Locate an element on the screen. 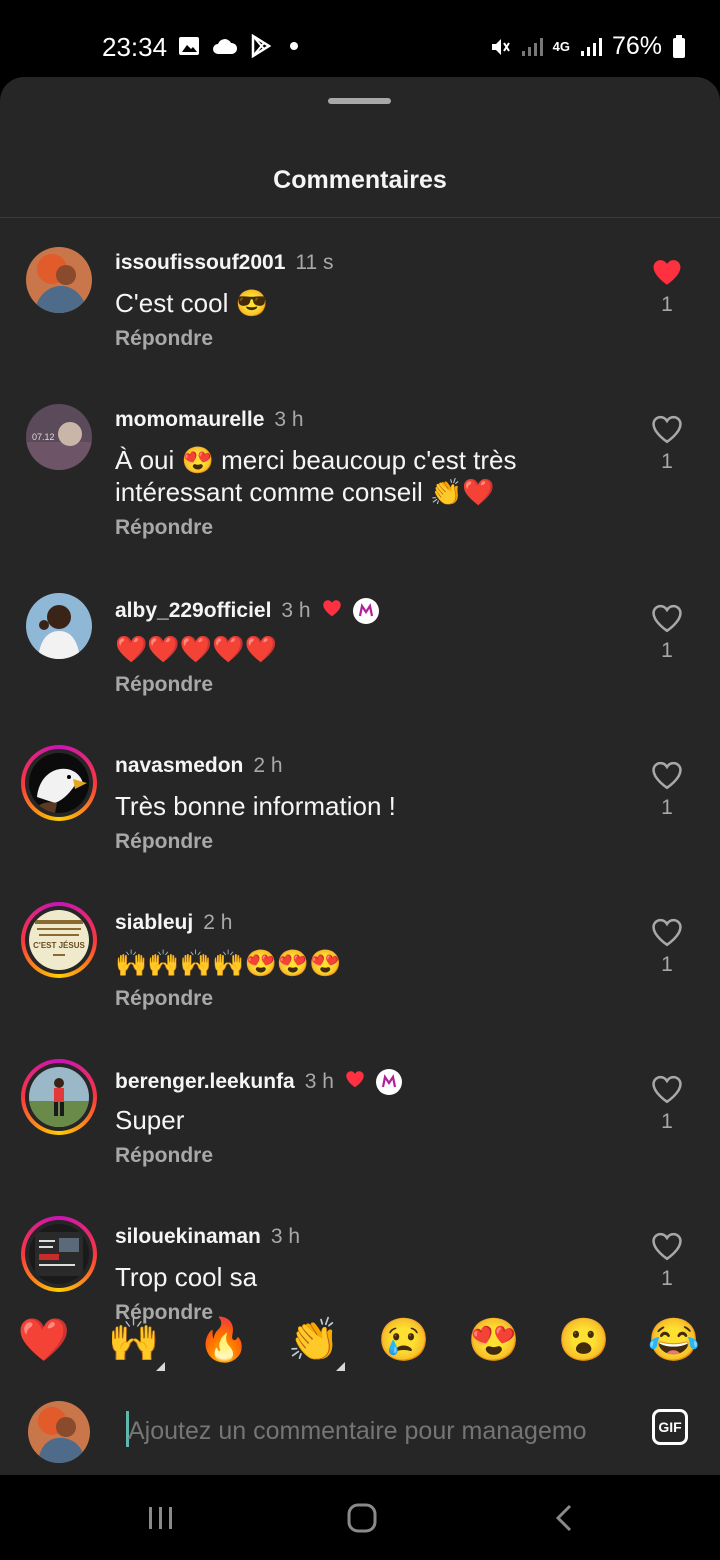  recent-apps-icon is located at coordinates (161, 1518).